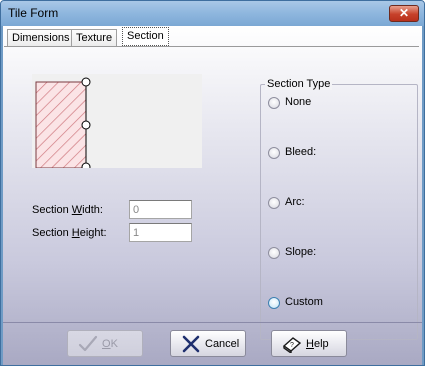 This screenshot has width=425, height=366. What do you see at coordinates (86, 125) in the screenshot?
I see `middle-handle` at bounding box center [86, 125].